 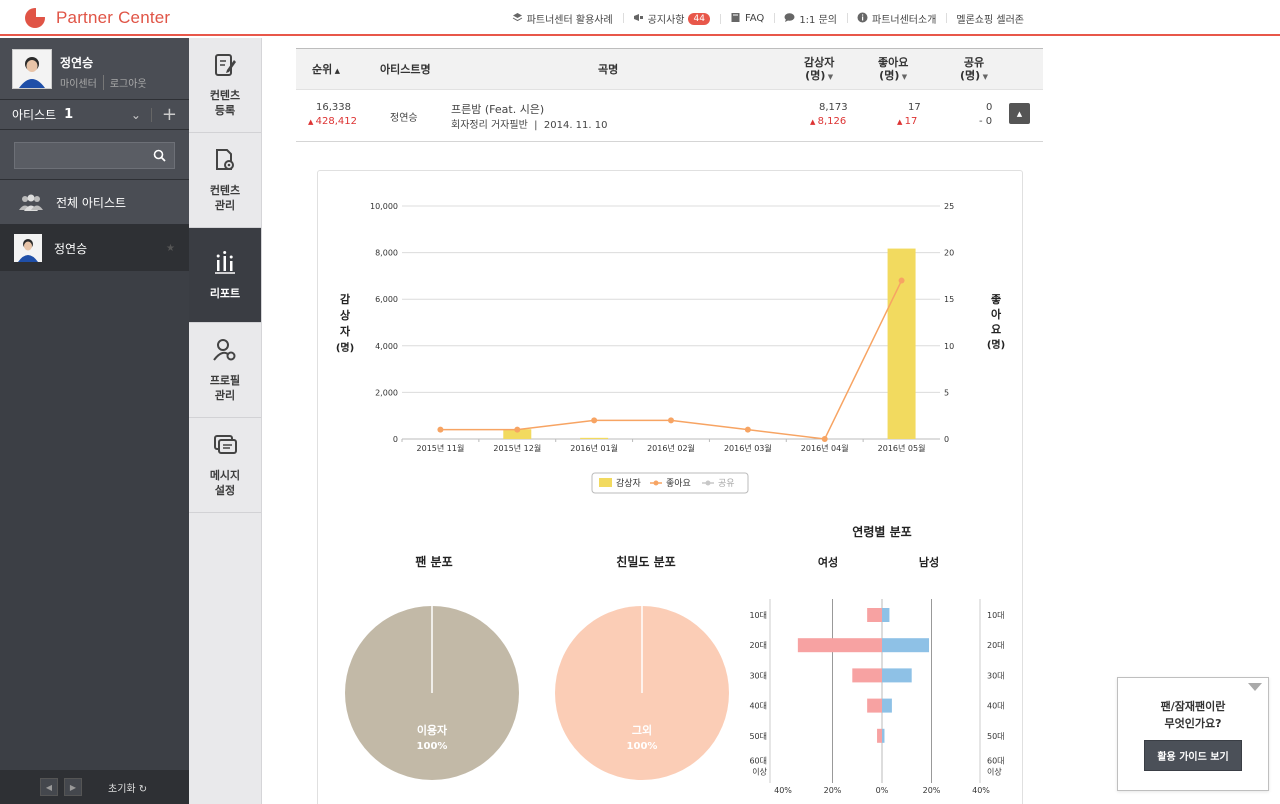 I want to click on age-category-label: 20대, so click(x=758, y=645).